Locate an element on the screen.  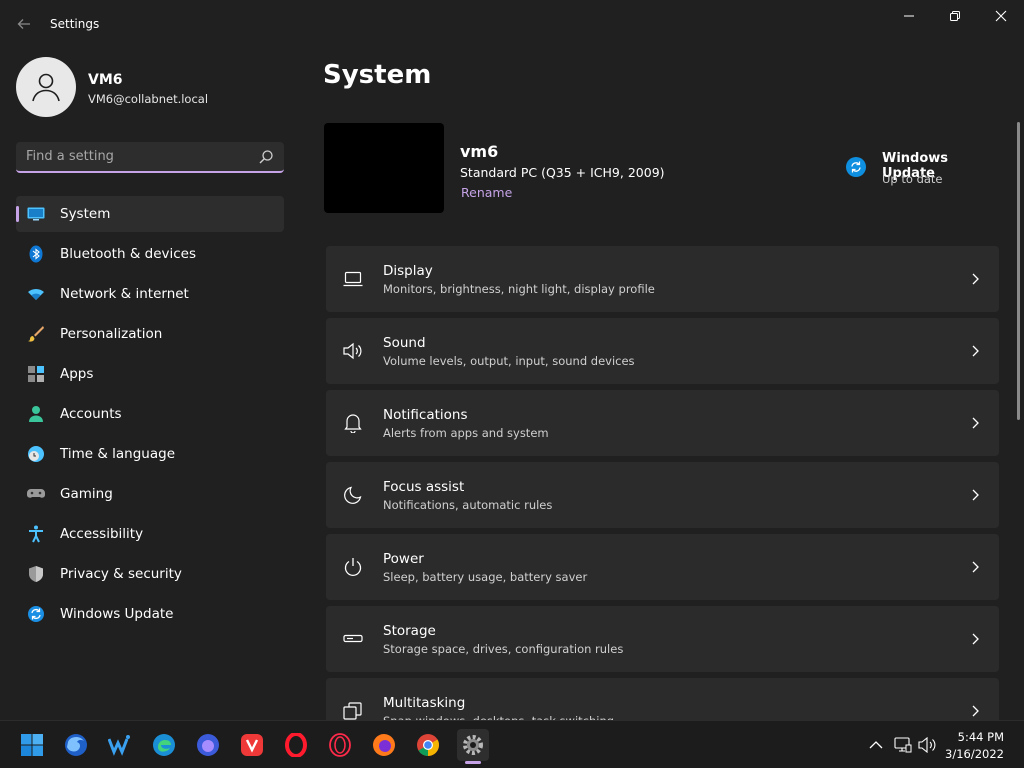
start-button is located at coordinates (32, 745).